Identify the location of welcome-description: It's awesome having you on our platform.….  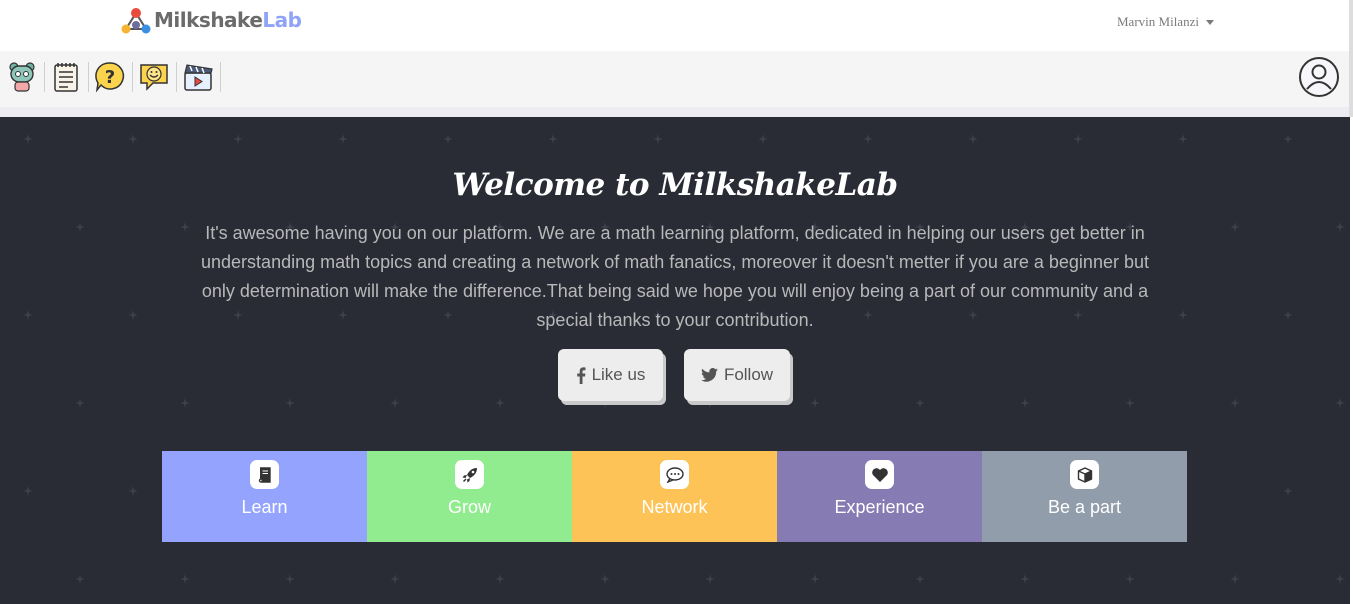
(675, 276).